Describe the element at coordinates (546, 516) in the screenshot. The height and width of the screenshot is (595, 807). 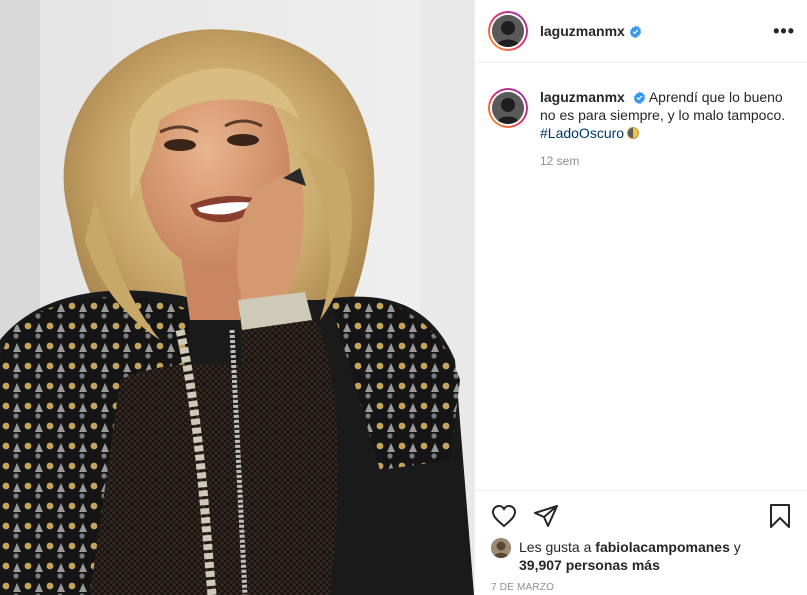
I see `paper-plane-icon` at that location.